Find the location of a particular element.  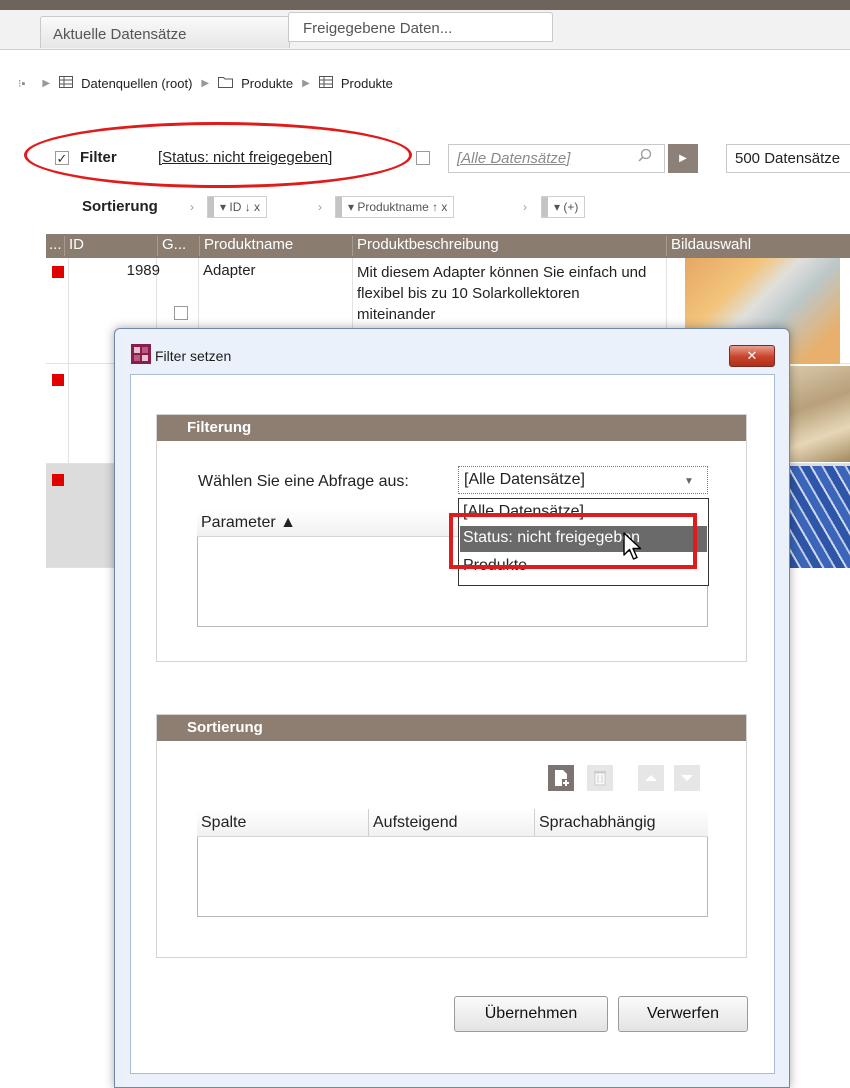

breadcrumb-item-products-table: Produkte is located at coordinates (367, 83).